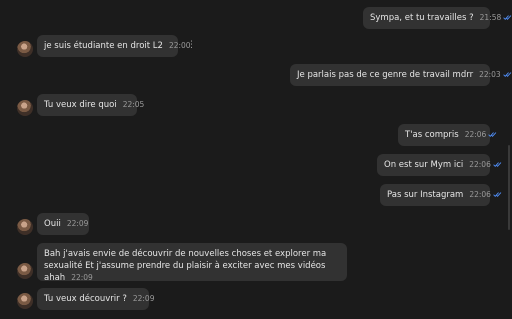 The width and height of the screenshot is (512, 319). Describe the element at coordinates (424, 165) in the screenshot. I see `message-text: On est sur Mym ici` at that location.